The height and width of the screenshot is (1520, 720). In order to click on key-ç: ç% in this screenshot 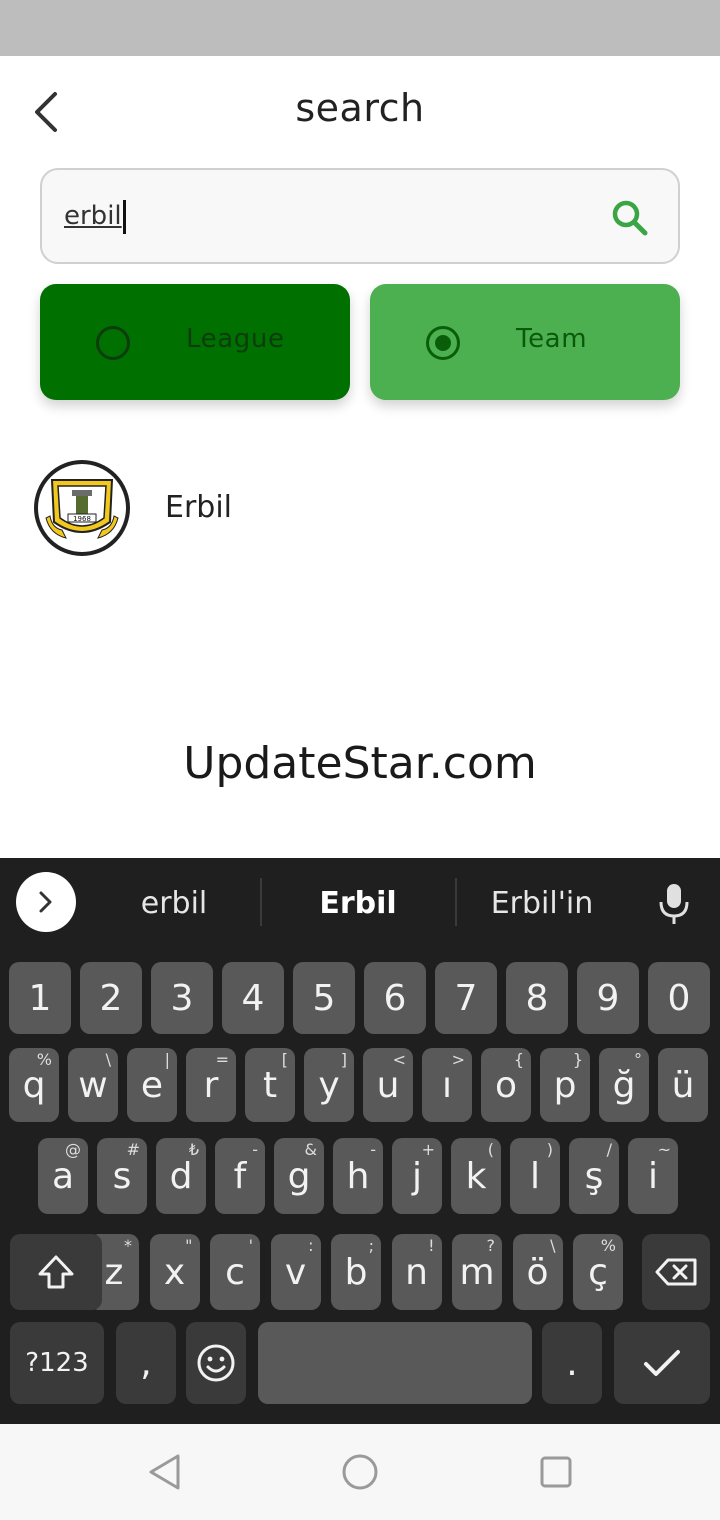, I will do `click(598, 1272)`.